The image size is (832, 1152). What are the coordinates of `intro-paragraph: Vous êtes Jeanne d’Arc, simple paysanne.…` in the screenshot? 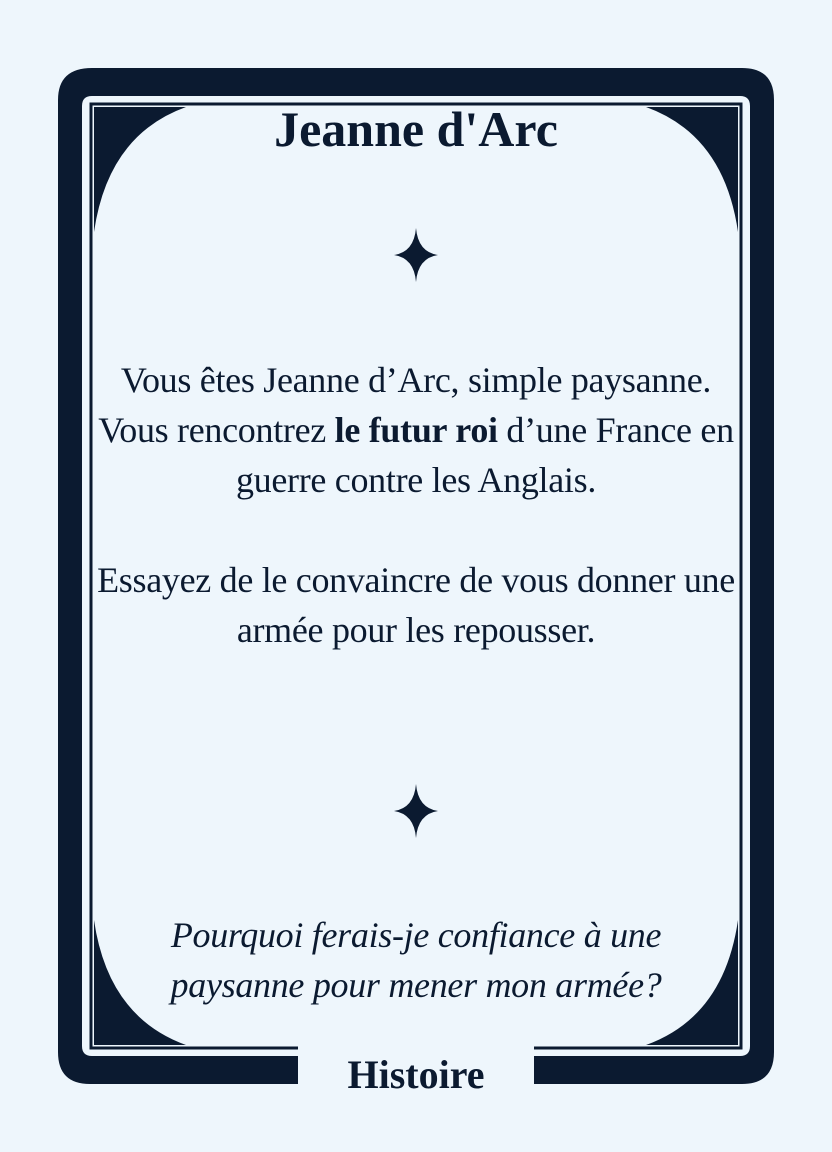 It's located at (416, 430).